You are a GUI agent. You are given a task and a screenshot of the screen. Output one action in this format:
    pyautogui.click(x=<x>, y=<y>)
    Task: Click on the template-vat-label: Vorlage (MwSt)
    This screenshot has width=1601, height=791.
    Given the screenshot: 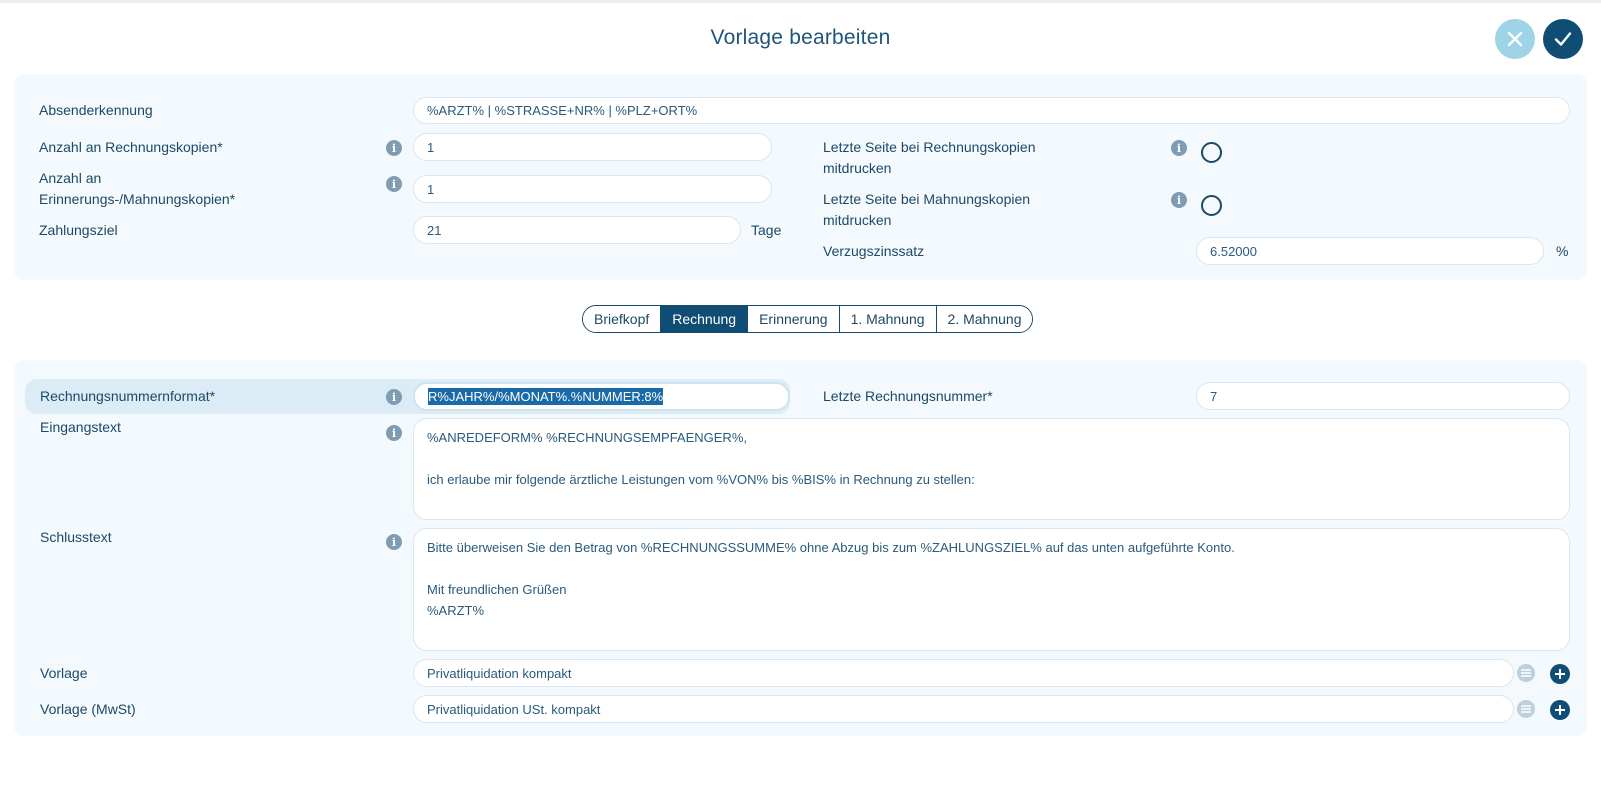 What is the action you would take?
    pyautogui.click(x=88, y=709)
    